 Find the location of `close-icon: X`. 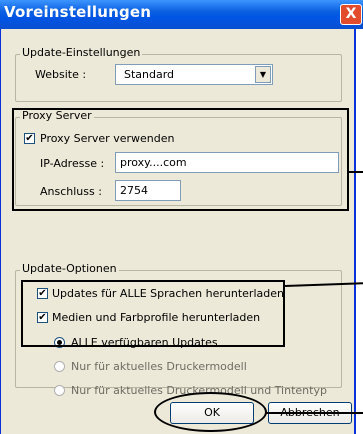

close-icon: X is located at coordinates (351, 14).